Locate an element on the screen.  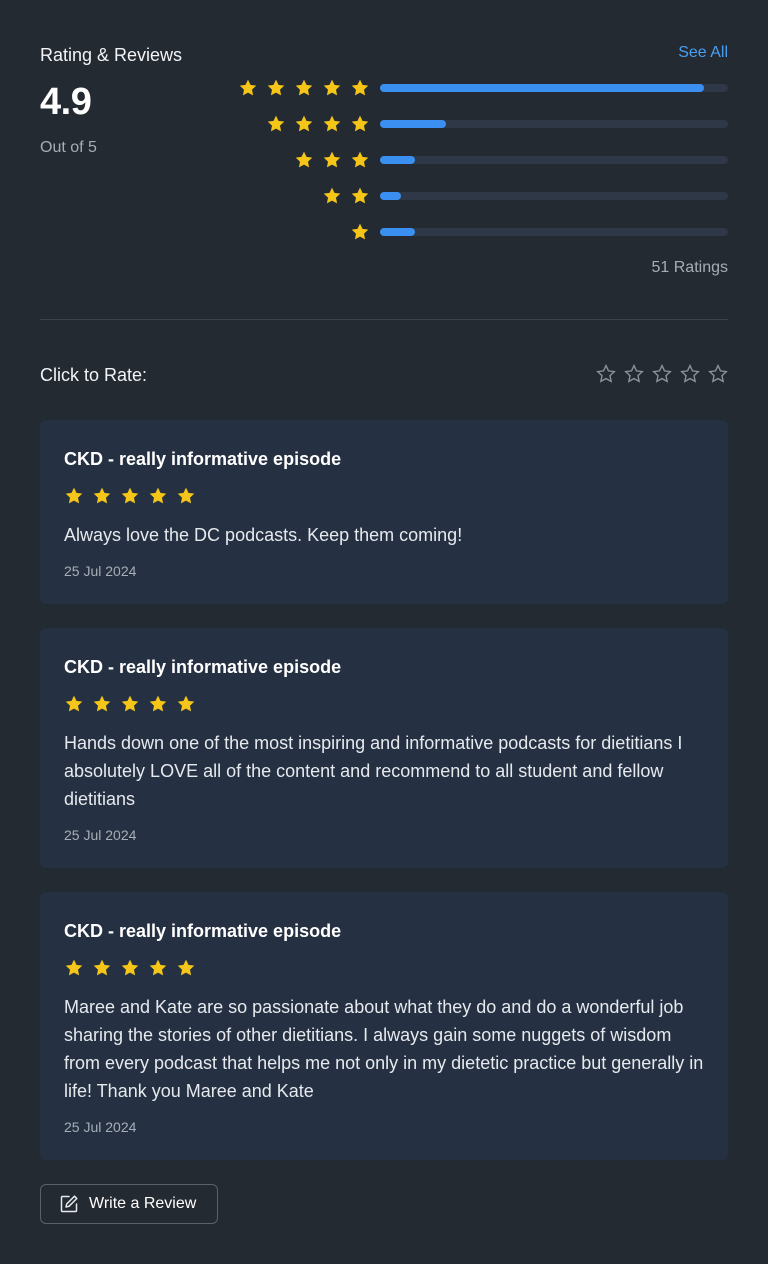
rate-stars is located at coordinates (662, 374).